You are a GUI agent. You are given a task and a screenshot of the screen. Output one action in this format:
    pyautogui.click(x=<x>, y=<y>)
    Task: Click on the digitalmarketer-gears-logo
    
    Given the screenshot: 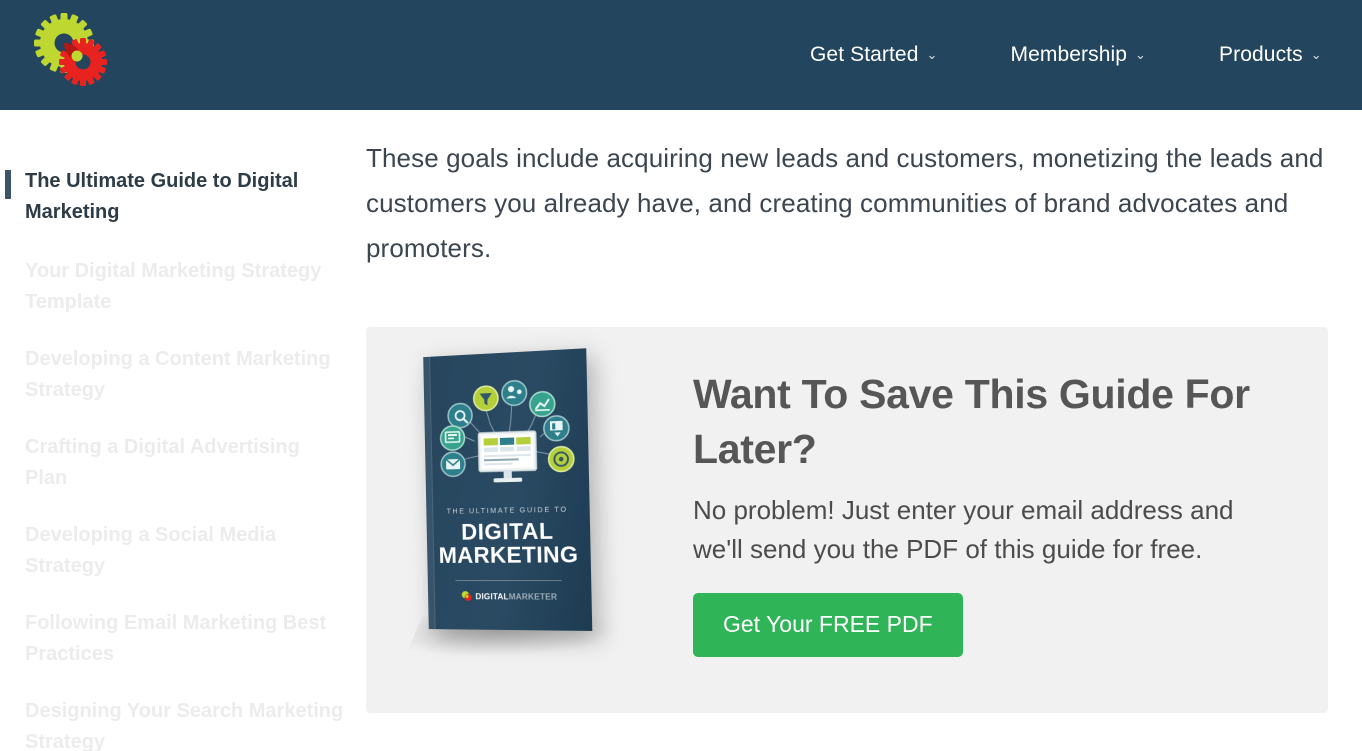 What is the action you would take?
    pyautogui.click(x=74, y=55)
    